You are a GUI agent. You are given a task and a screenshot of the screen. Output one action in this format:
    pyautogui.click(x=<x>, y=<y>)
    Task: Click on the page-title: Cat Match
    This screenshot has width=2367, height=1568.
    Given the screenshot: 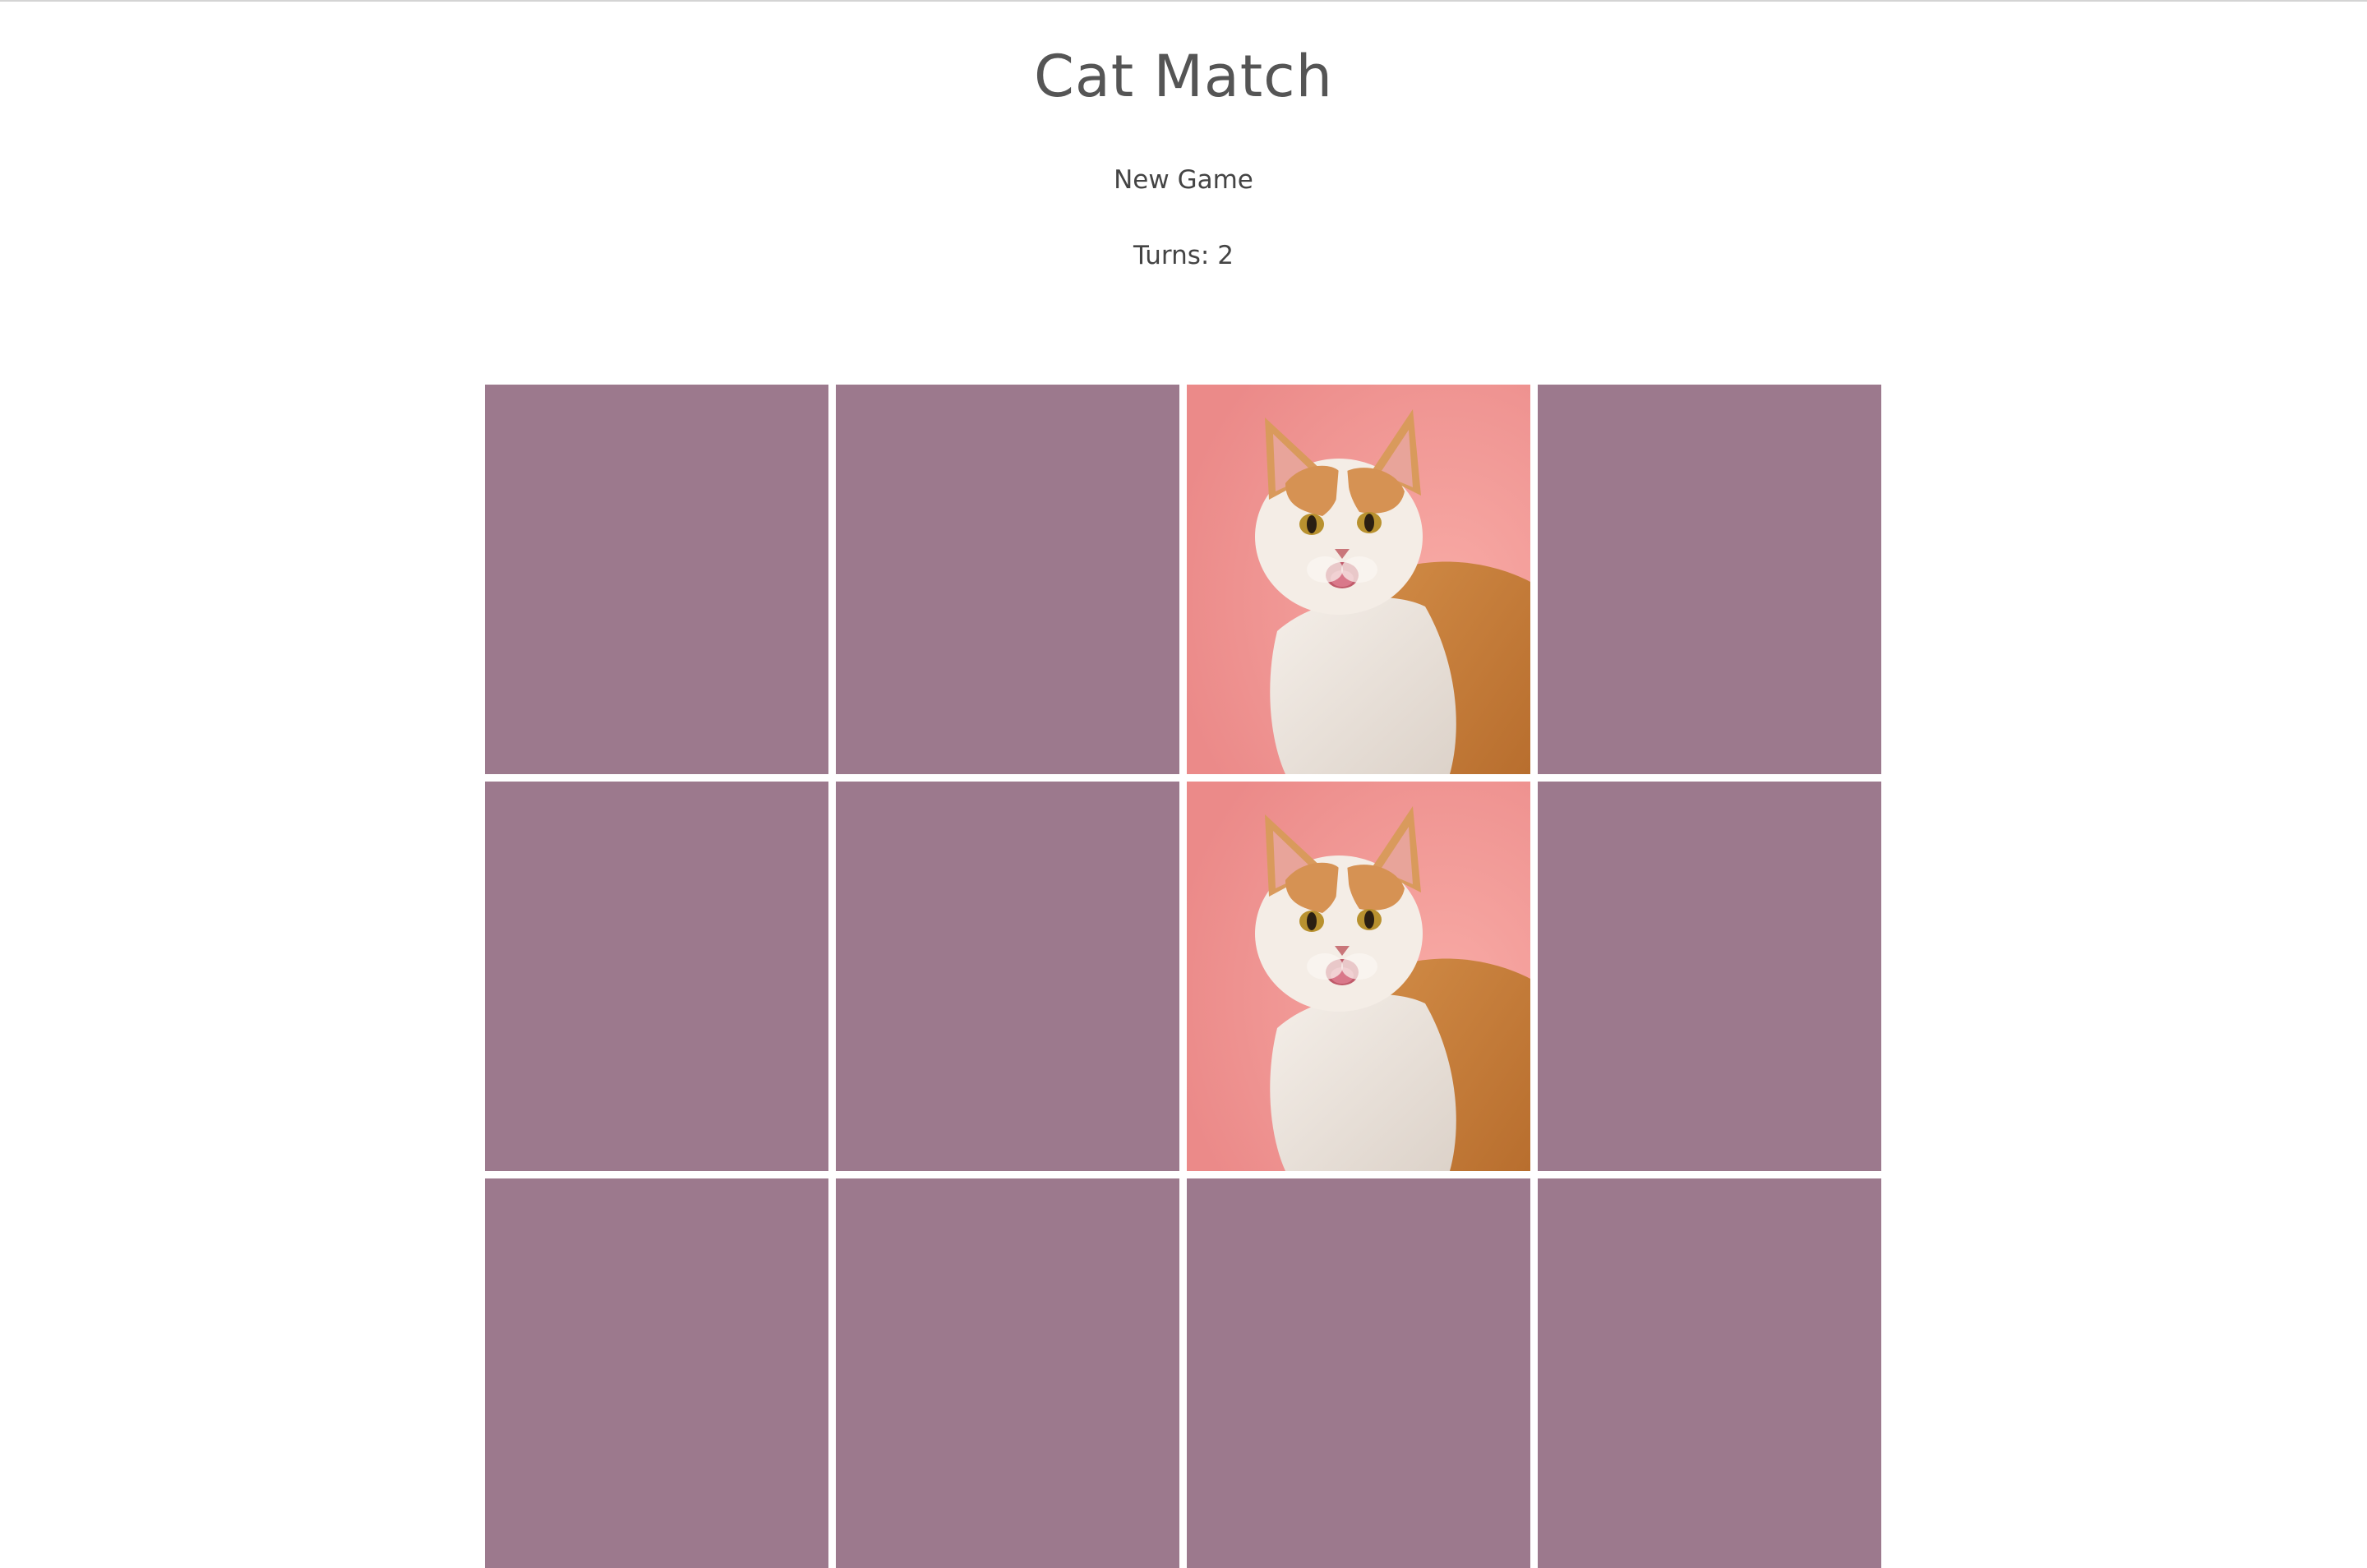 What is the action you would take?
    pyautogui.click(x=1183, y=76)
    